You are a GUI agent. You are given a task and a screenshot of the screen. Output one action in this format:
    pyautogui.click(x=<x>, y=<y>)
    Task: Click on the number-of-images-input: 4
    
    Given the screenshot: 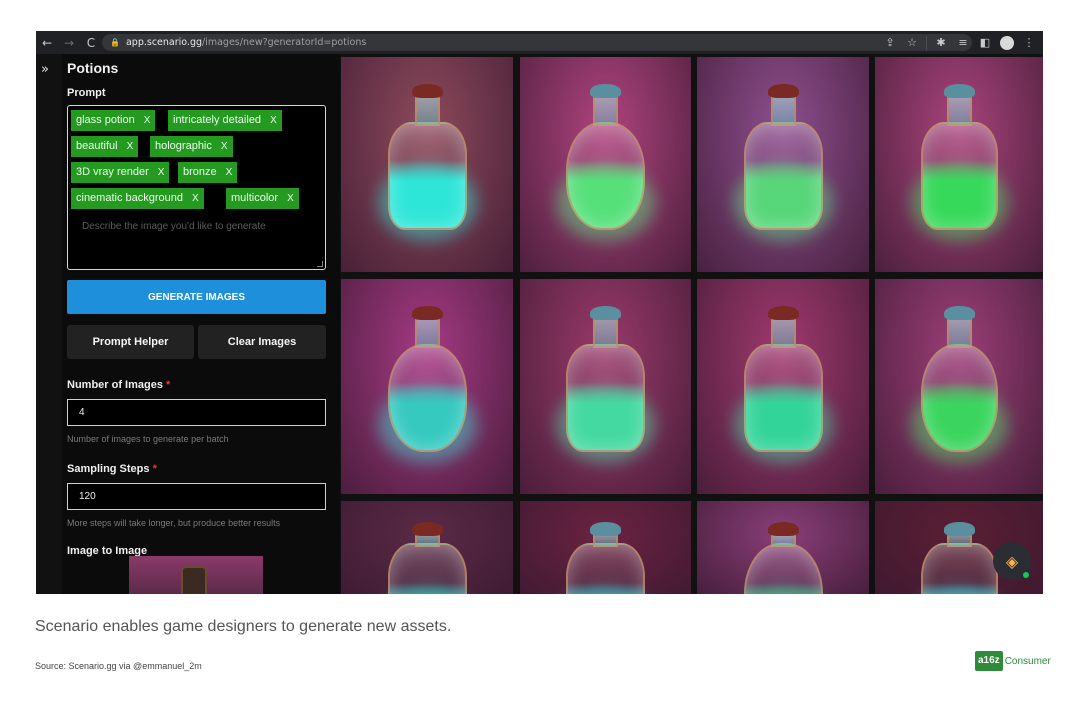 What is the action you would take?
    pyautogui.click(x=196, y=412)
    